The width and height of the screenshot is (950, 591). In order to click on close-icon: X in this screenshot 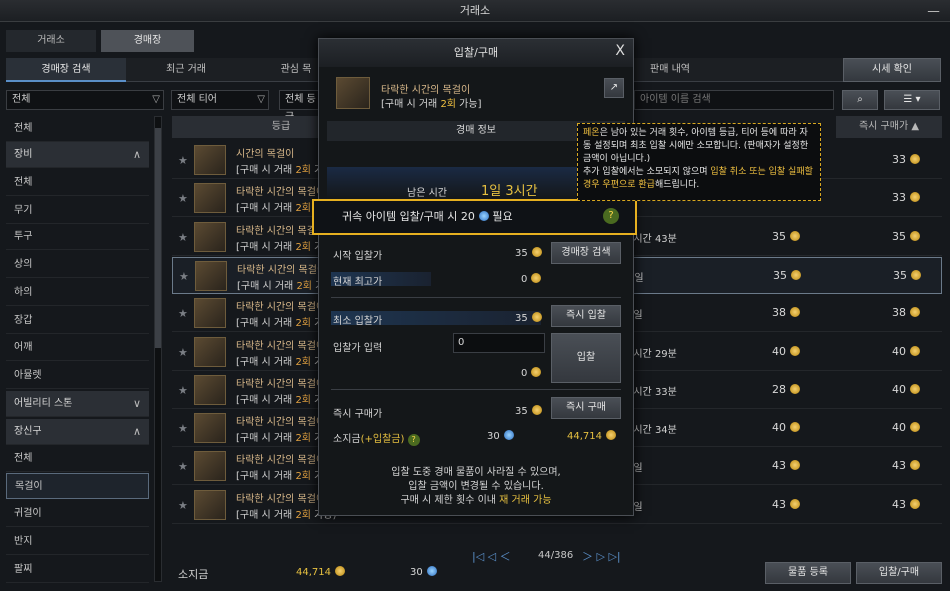, I will do `click(620, 51)`.